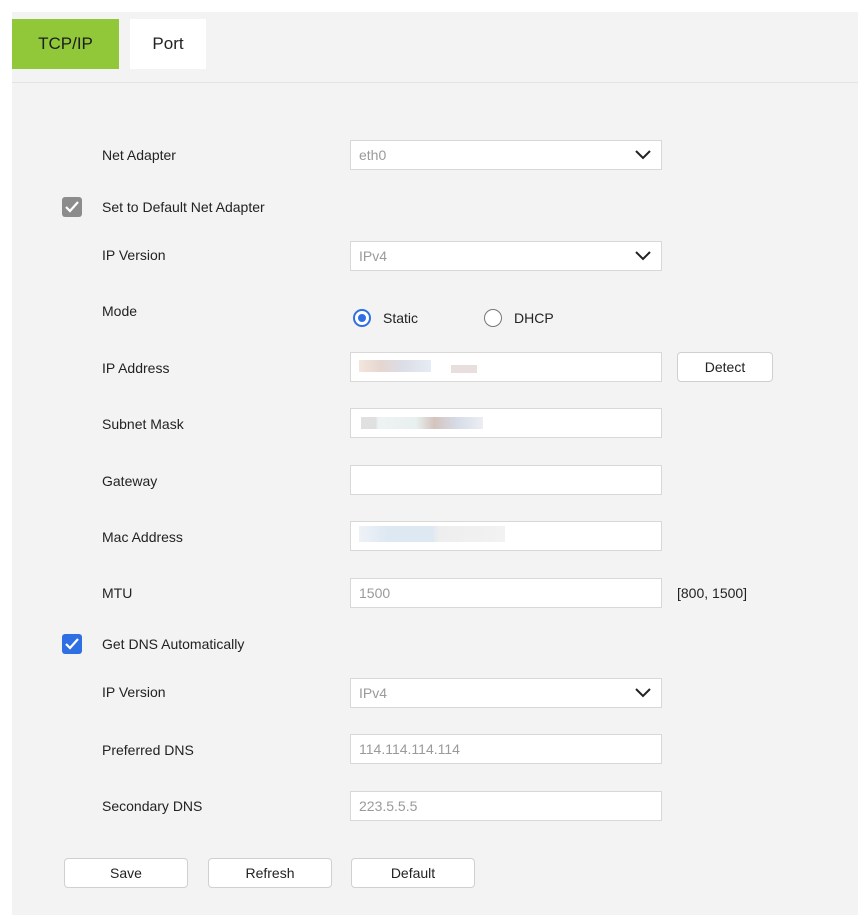 The image size is (858, 915). What do you see at coordinates (65, 44) in the screenshot?
I see `tab-tcpip: TCP/IP` at bounding box center [65, 44].